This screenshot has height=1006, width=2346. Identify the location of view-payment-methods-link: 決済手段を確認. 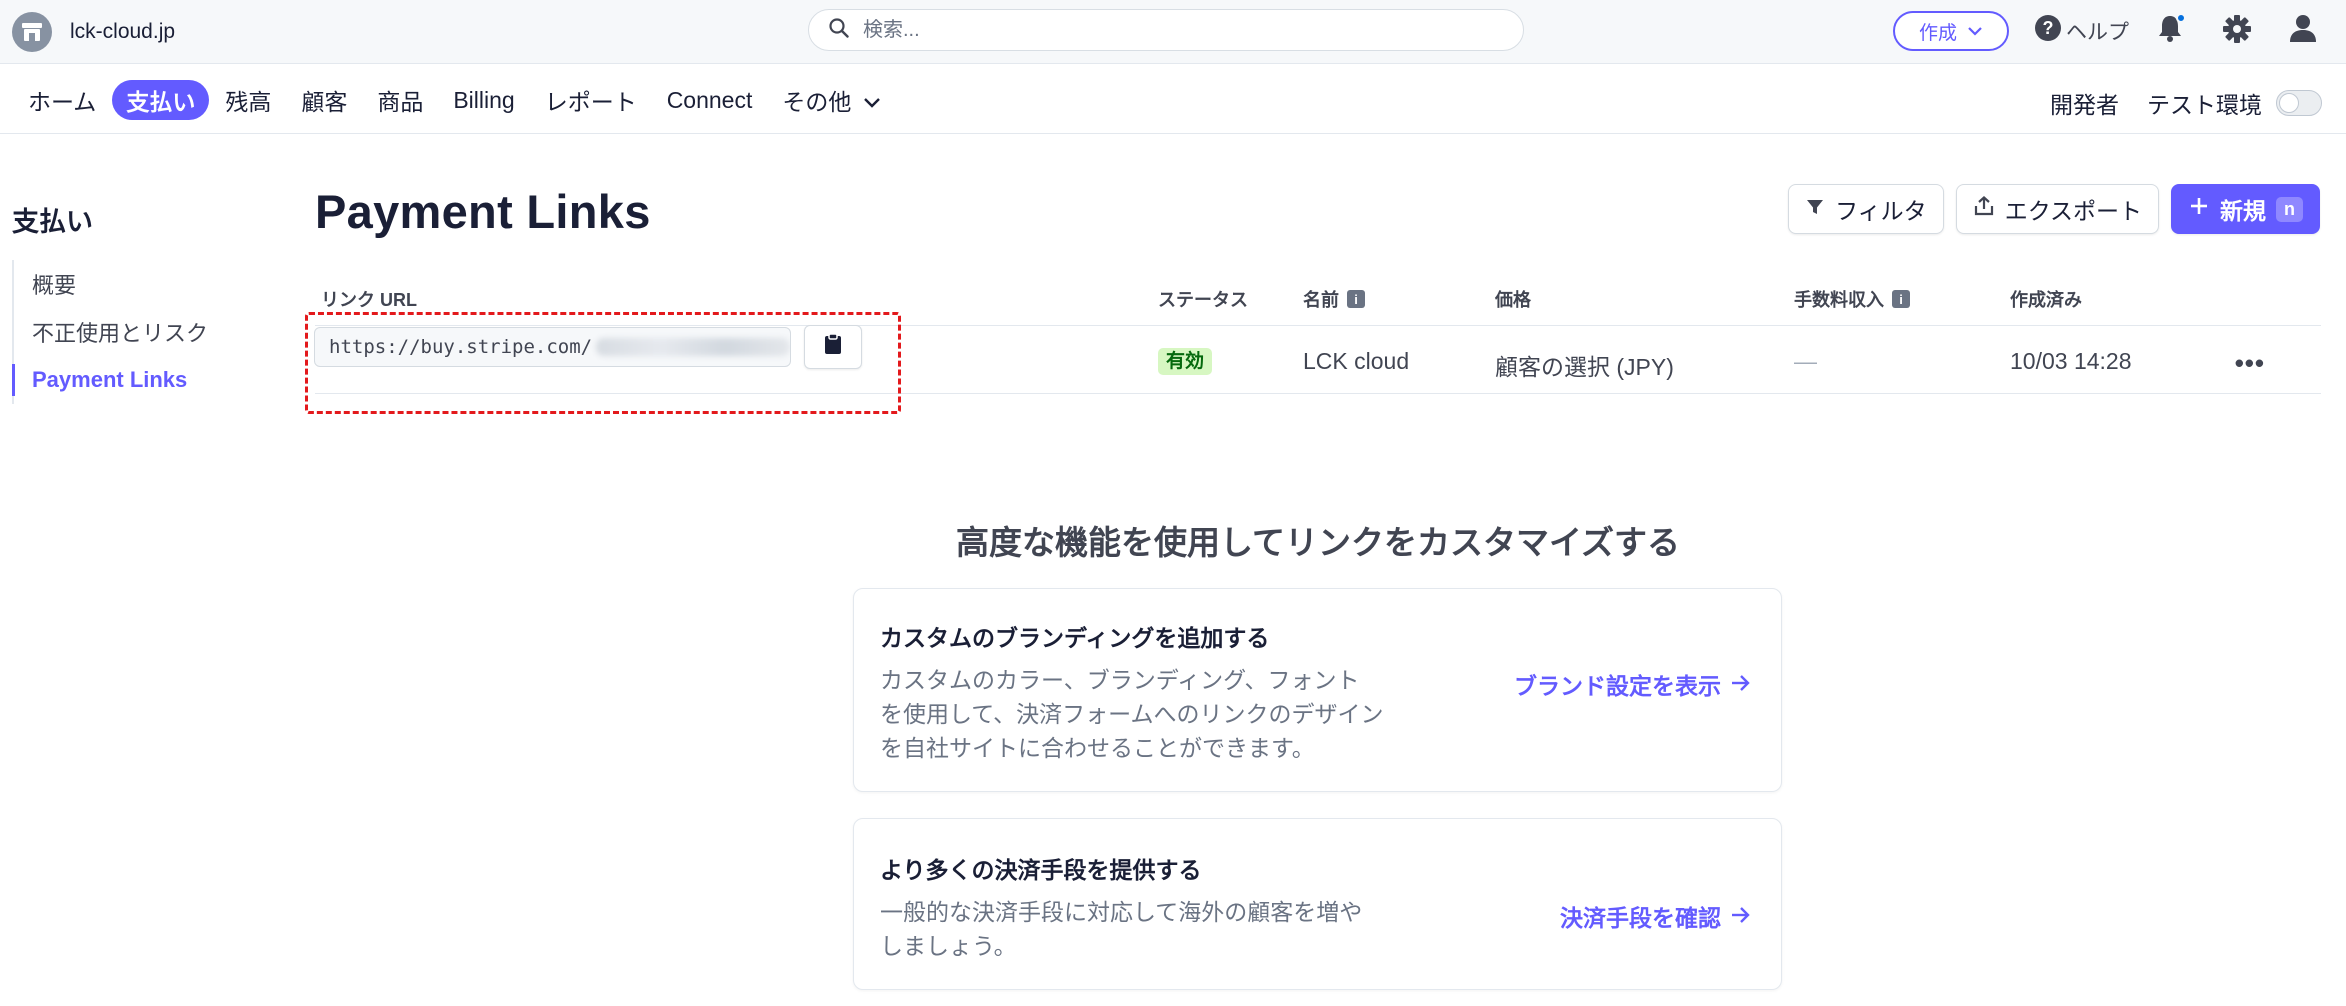
(1655, 916).